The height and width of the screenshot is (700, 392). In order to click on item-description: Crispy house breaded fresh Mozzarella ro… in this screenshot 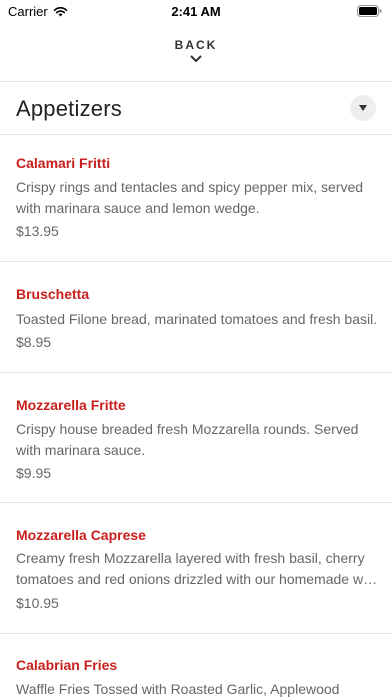, I will do `click(187, 439)`.